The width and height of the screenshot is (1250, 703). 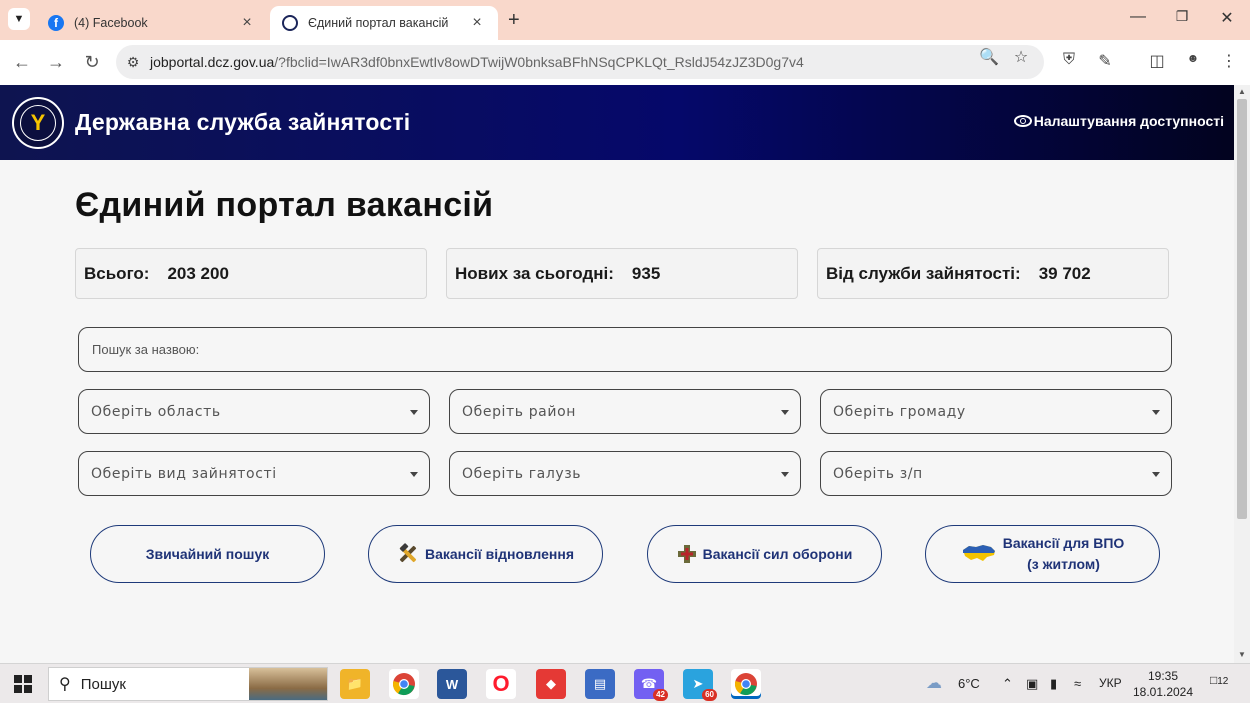 I want to click on community-select: Оберіть громаду, so click(x=996, y=411).